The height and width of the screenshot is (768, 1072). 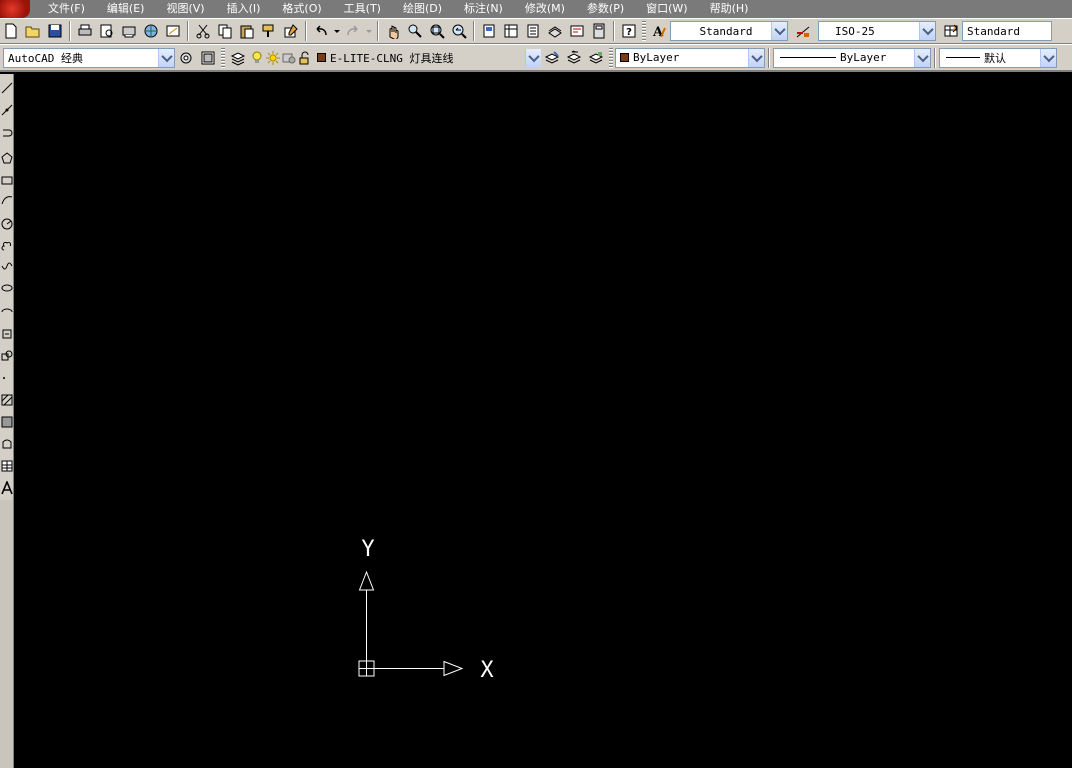 I want to click on menu-dimension: 标注(N), so click(x=483, y=9).